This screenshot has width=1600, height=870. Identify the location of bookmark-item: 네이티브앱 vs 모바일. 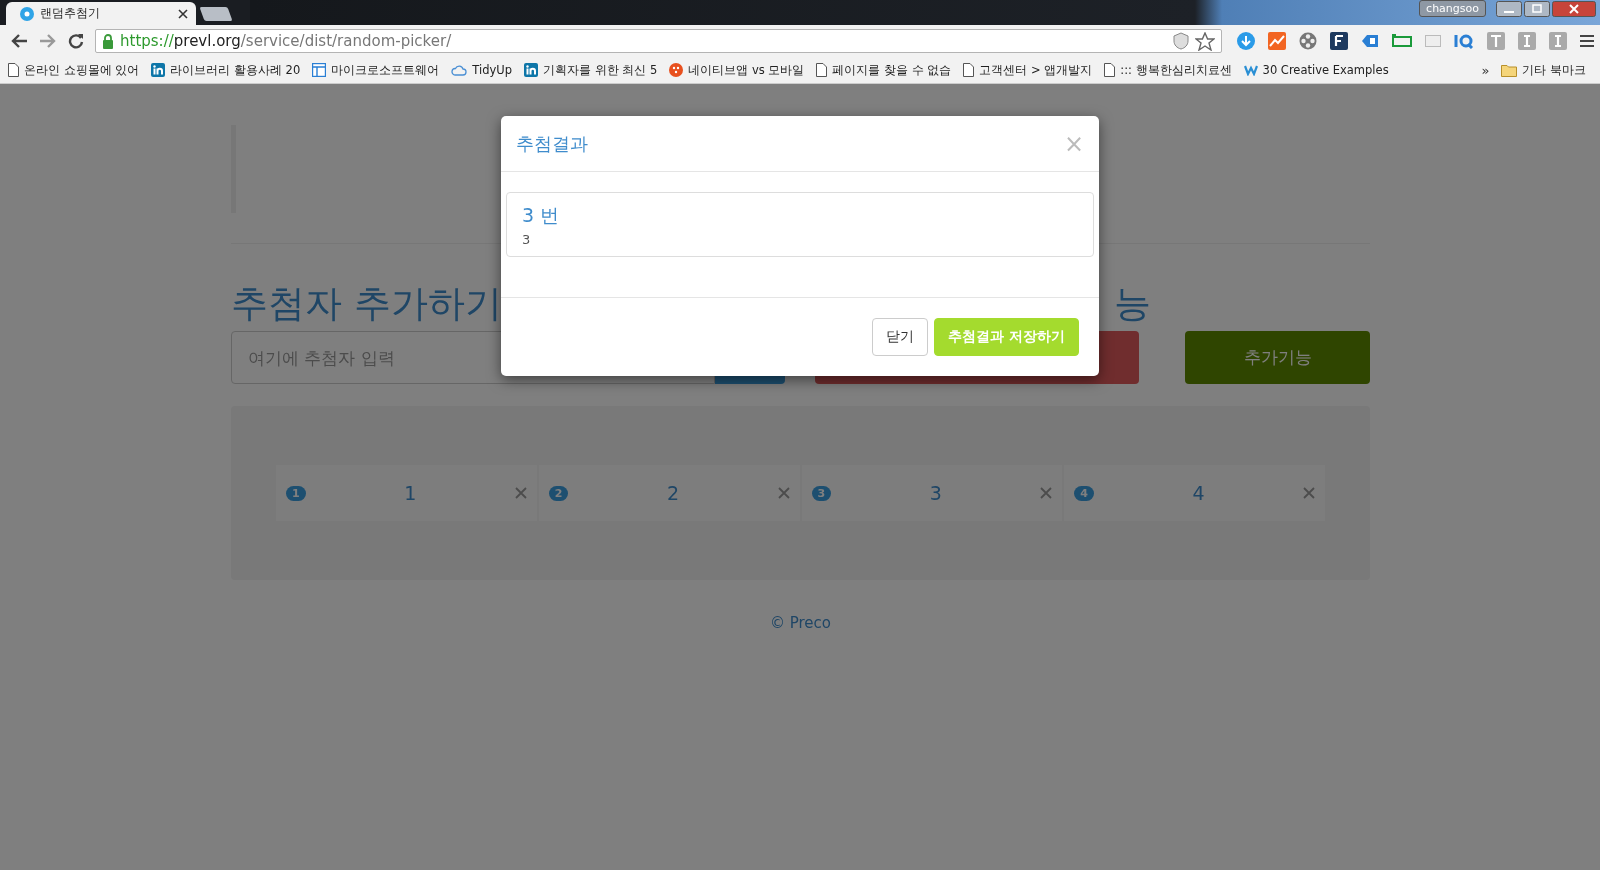
(737, 70).